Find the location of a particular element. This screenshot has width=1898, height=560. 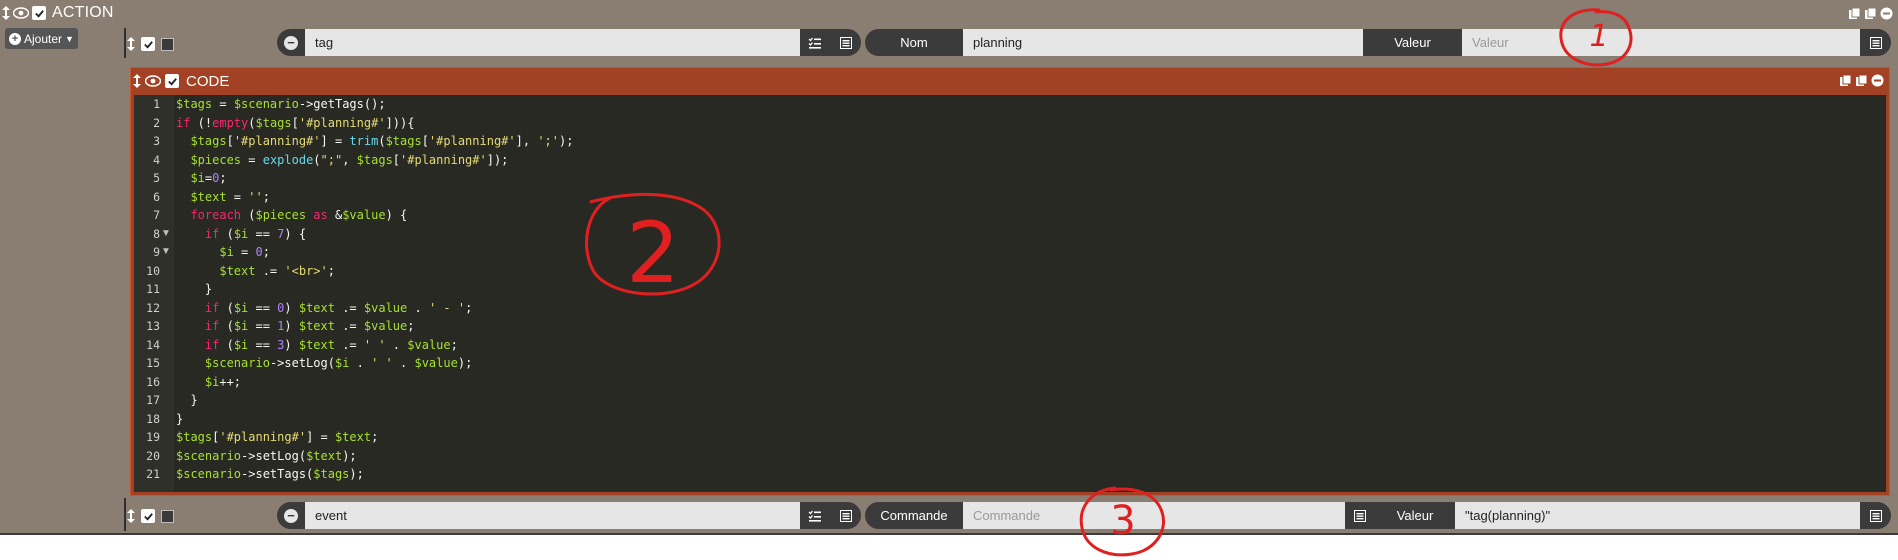

line-number: 5 is located at coordinates (156, 178).